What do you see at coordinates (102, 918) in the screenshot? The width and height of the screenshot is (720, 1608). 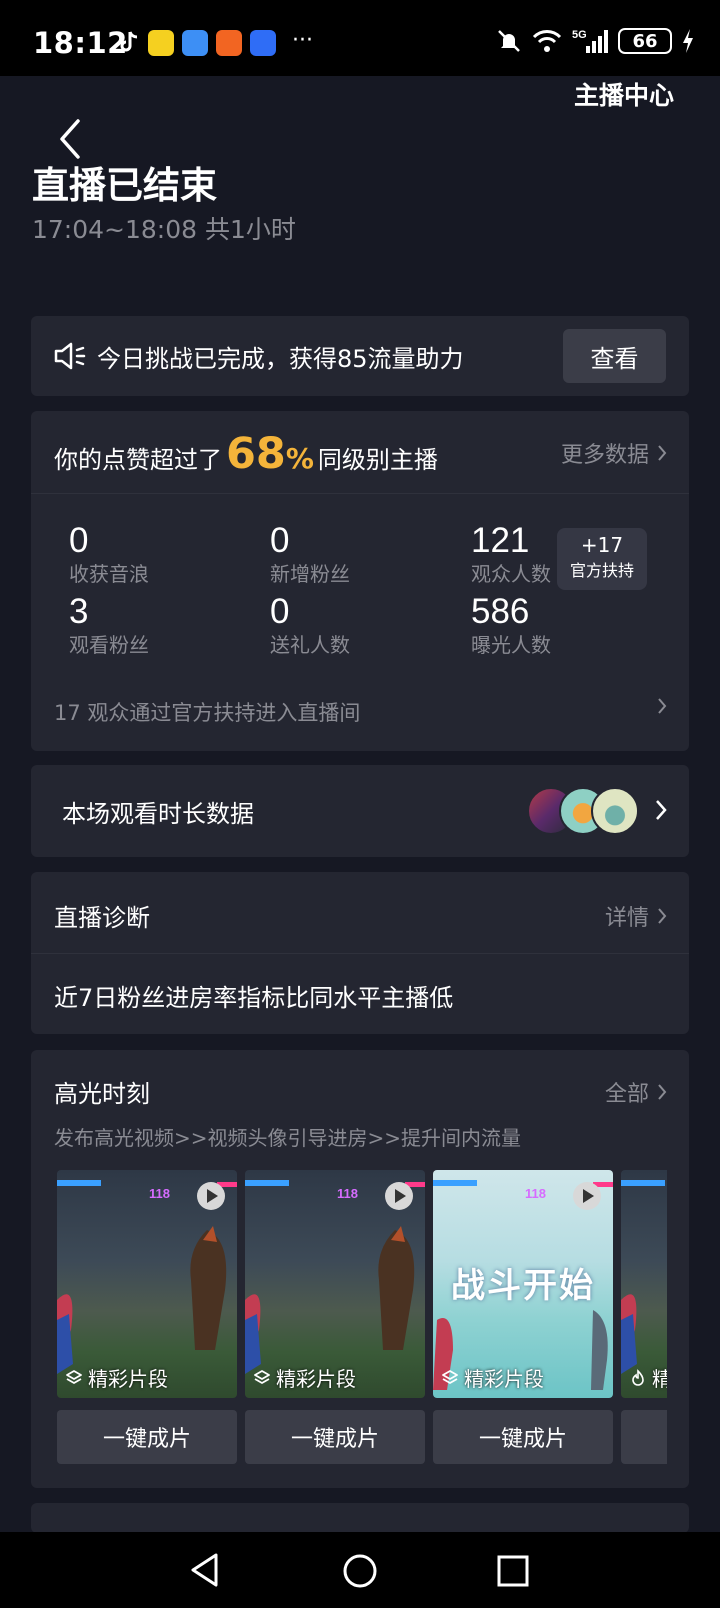 I see `diagnosis-title: 直播诊断` at bounding box center [102, 918].